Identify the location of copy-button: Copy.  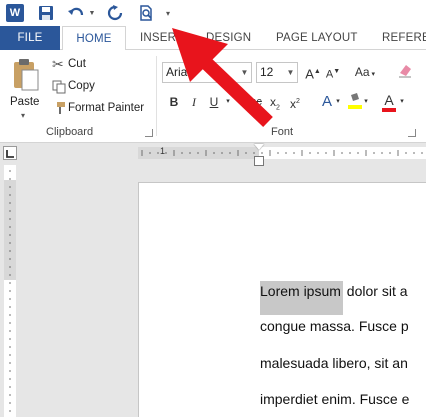
(75, 87).